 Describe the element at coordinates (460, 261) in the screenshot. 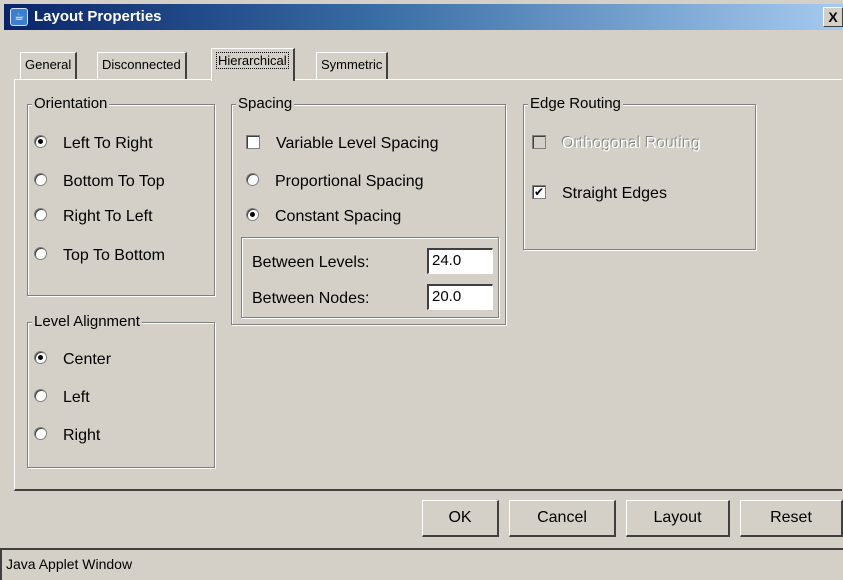

I see `between-levels-input: 24.0` at that location.